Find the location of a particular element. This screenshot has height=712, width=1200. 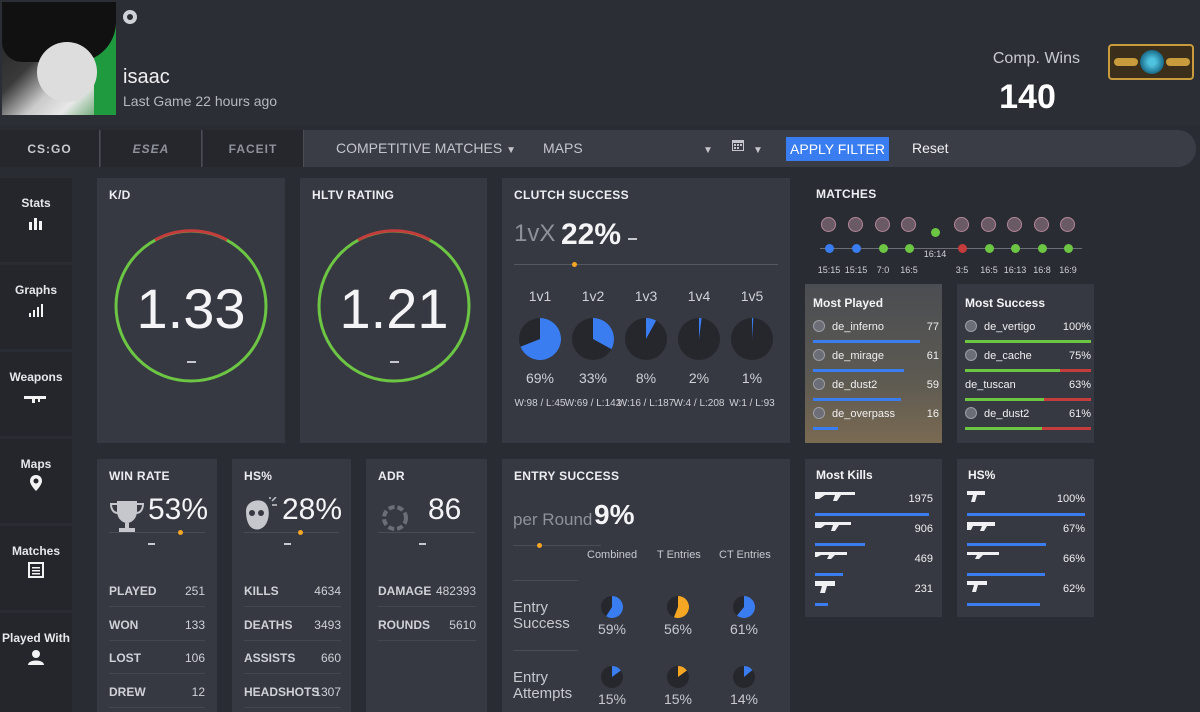

tab-faceit: FACEIT is located at coordinates (253, 148).